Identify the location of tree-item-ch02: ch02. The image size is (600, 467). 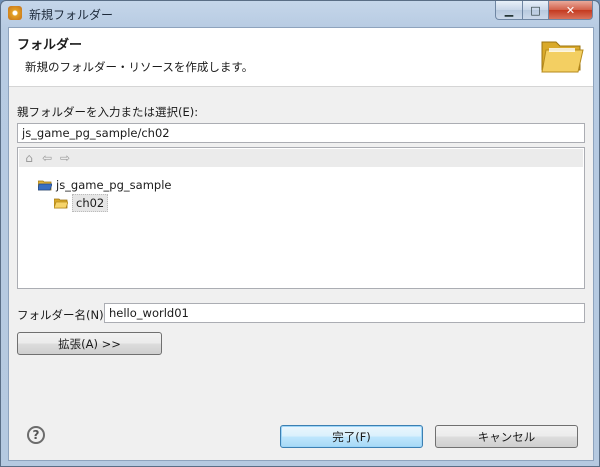
(81, 203).